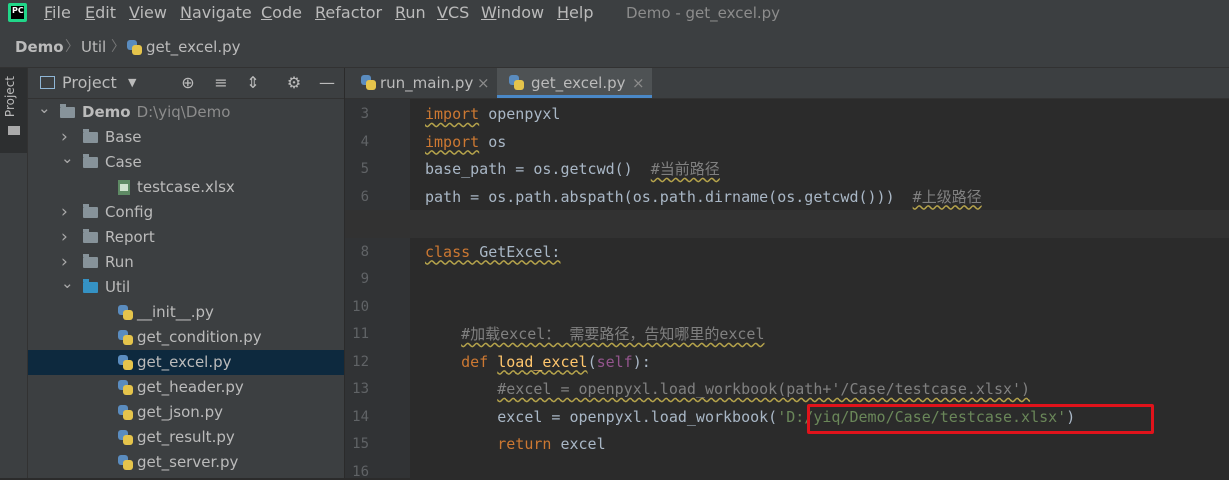 Image resolution: width=1229 pixels, height=480 pixels. Describe the element at coordinates (10, 97) in the screenshot. I see `project-tool-label: Project` at that location.